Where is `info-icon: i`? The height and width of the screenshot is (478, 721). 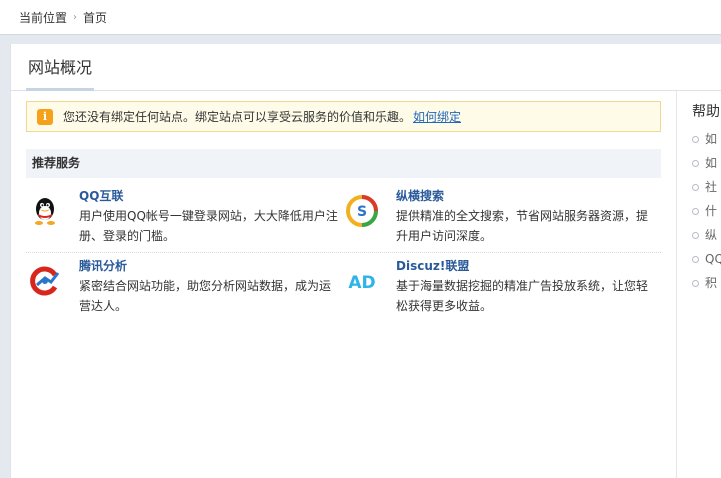
info-icon: i is located at coordinates (45, 116).